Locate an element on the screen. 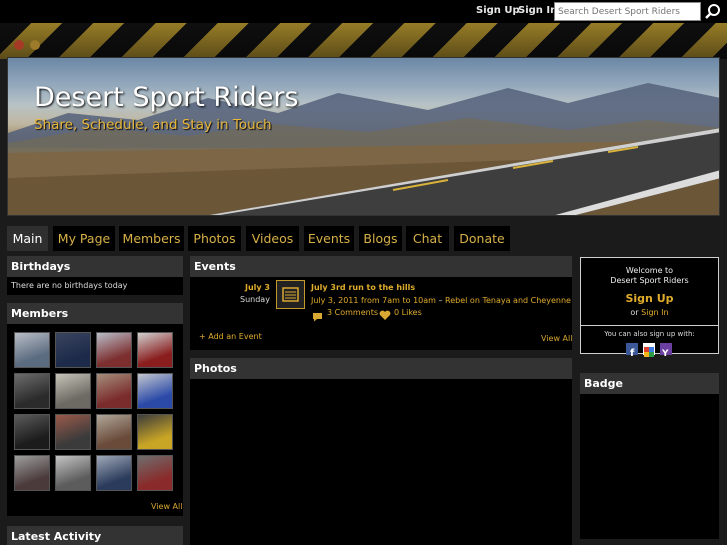  welcome-line2: Desert Sport Riders is located at coordinates (649, 280).